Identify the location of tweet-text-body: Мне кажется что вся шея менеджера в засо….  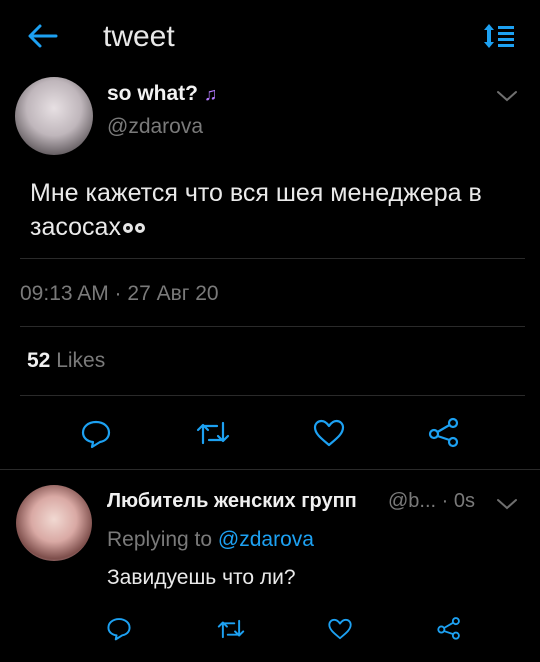
(256, 210).